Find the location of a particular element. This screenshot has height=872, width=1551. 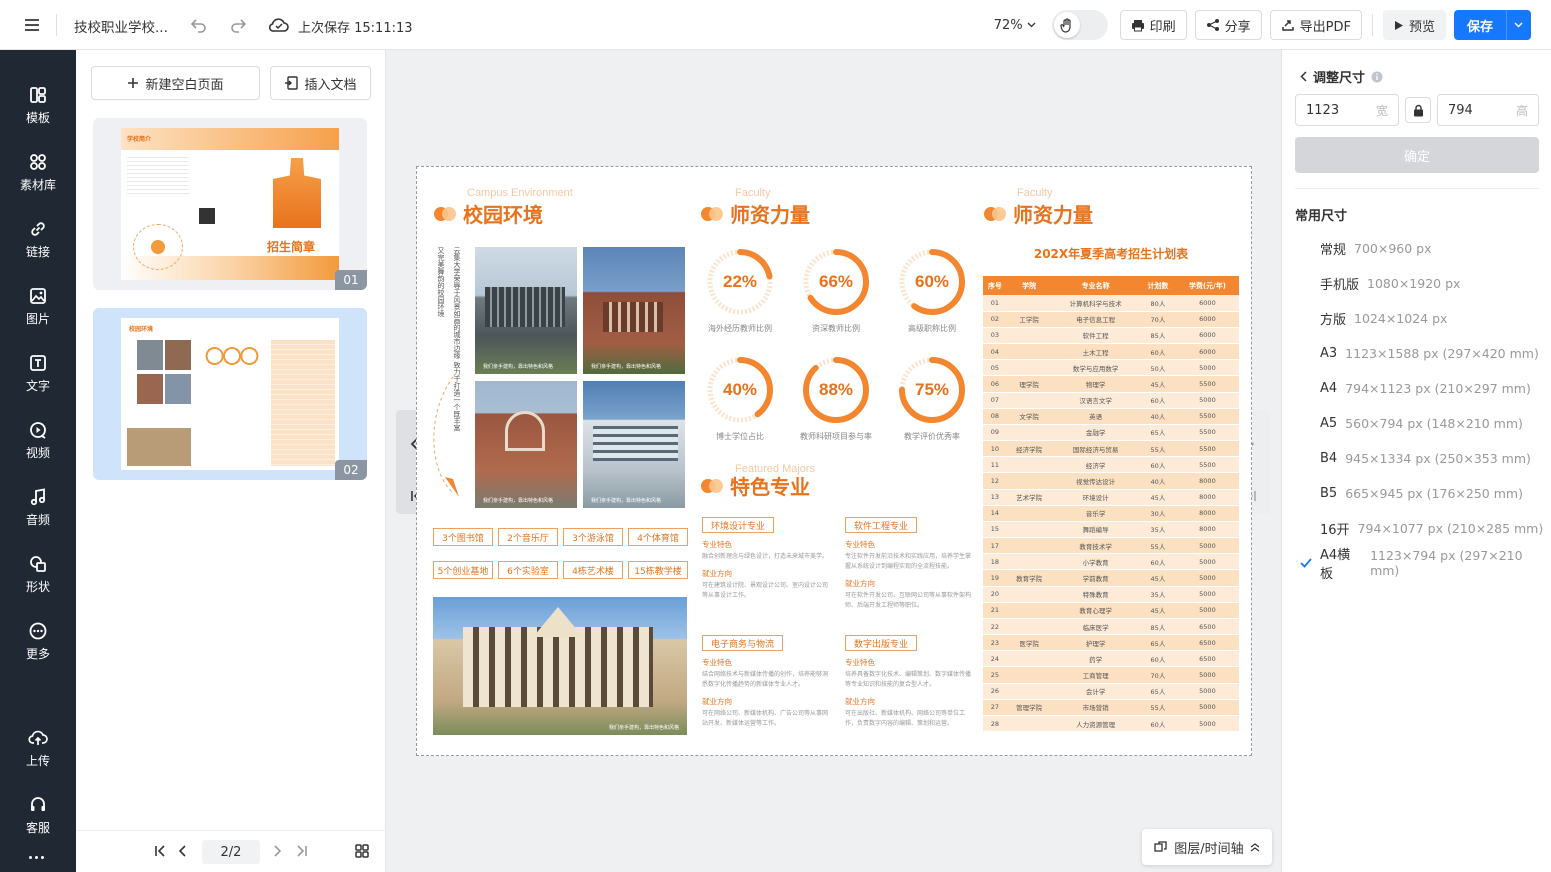

page-thumbnail-01: 学校简介 招生简章 01 is located at coordinates (230, 204).